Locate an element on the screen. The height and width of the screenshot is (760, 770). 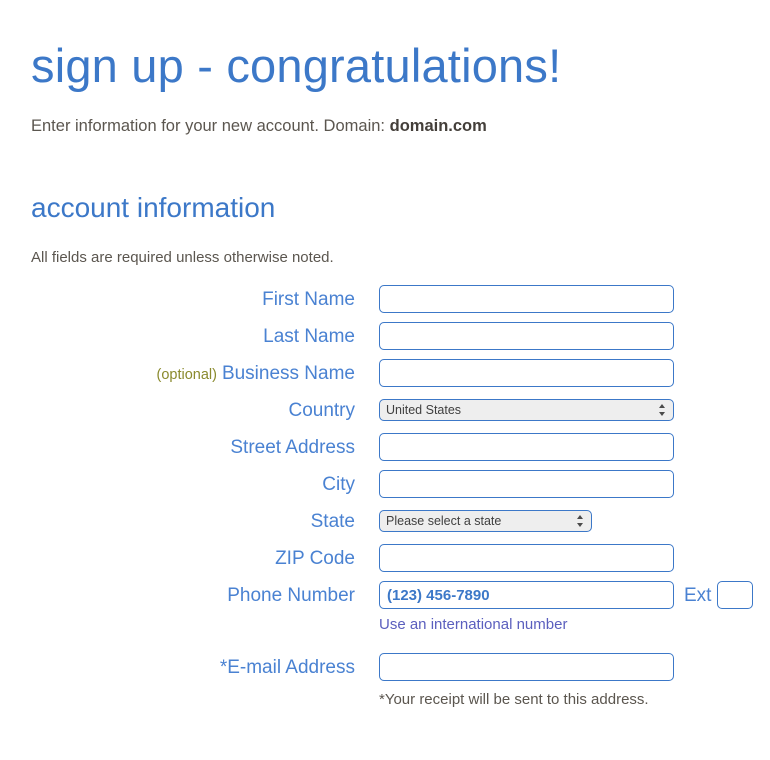
field-state: Please select a state is located at coordinates (485, 521).